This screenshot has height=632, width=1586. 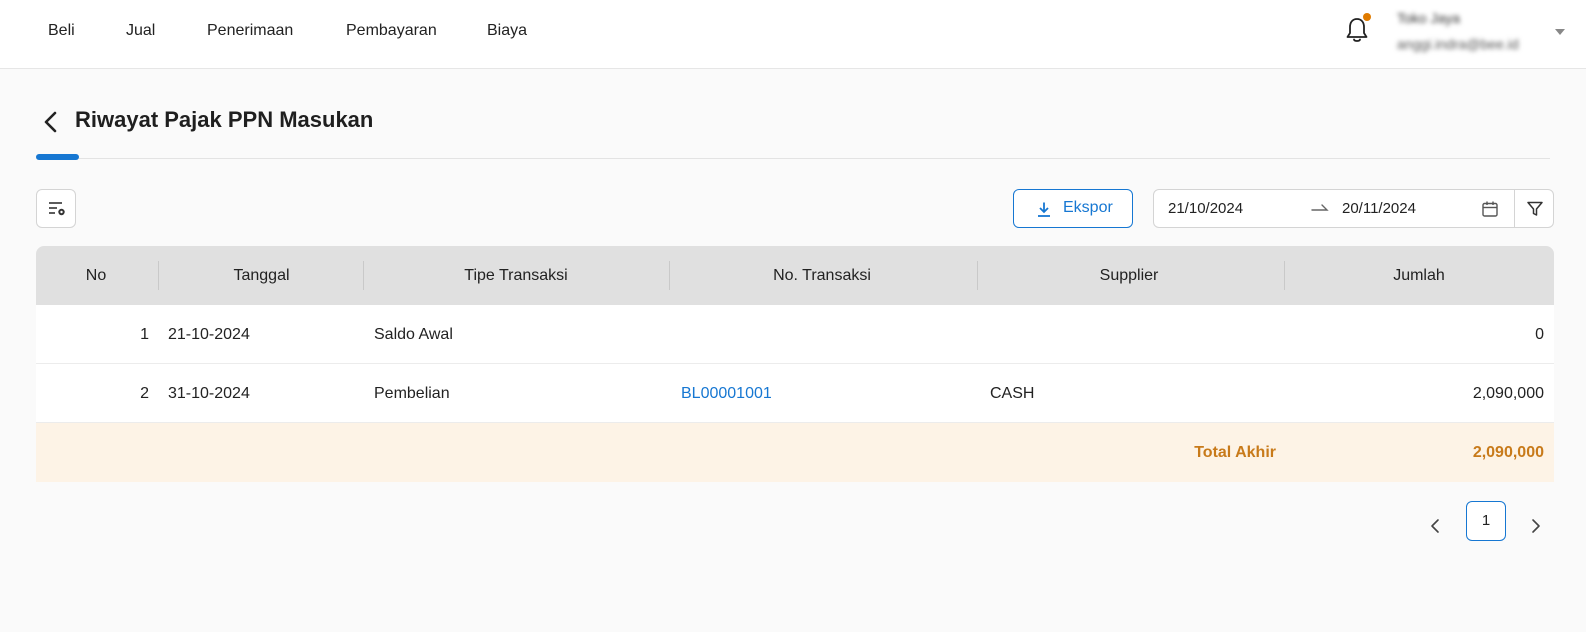 What do you see at coordinates (1367, 17) in the screenshot?
I see `notification-dot` at bounding box center [1367, 17].